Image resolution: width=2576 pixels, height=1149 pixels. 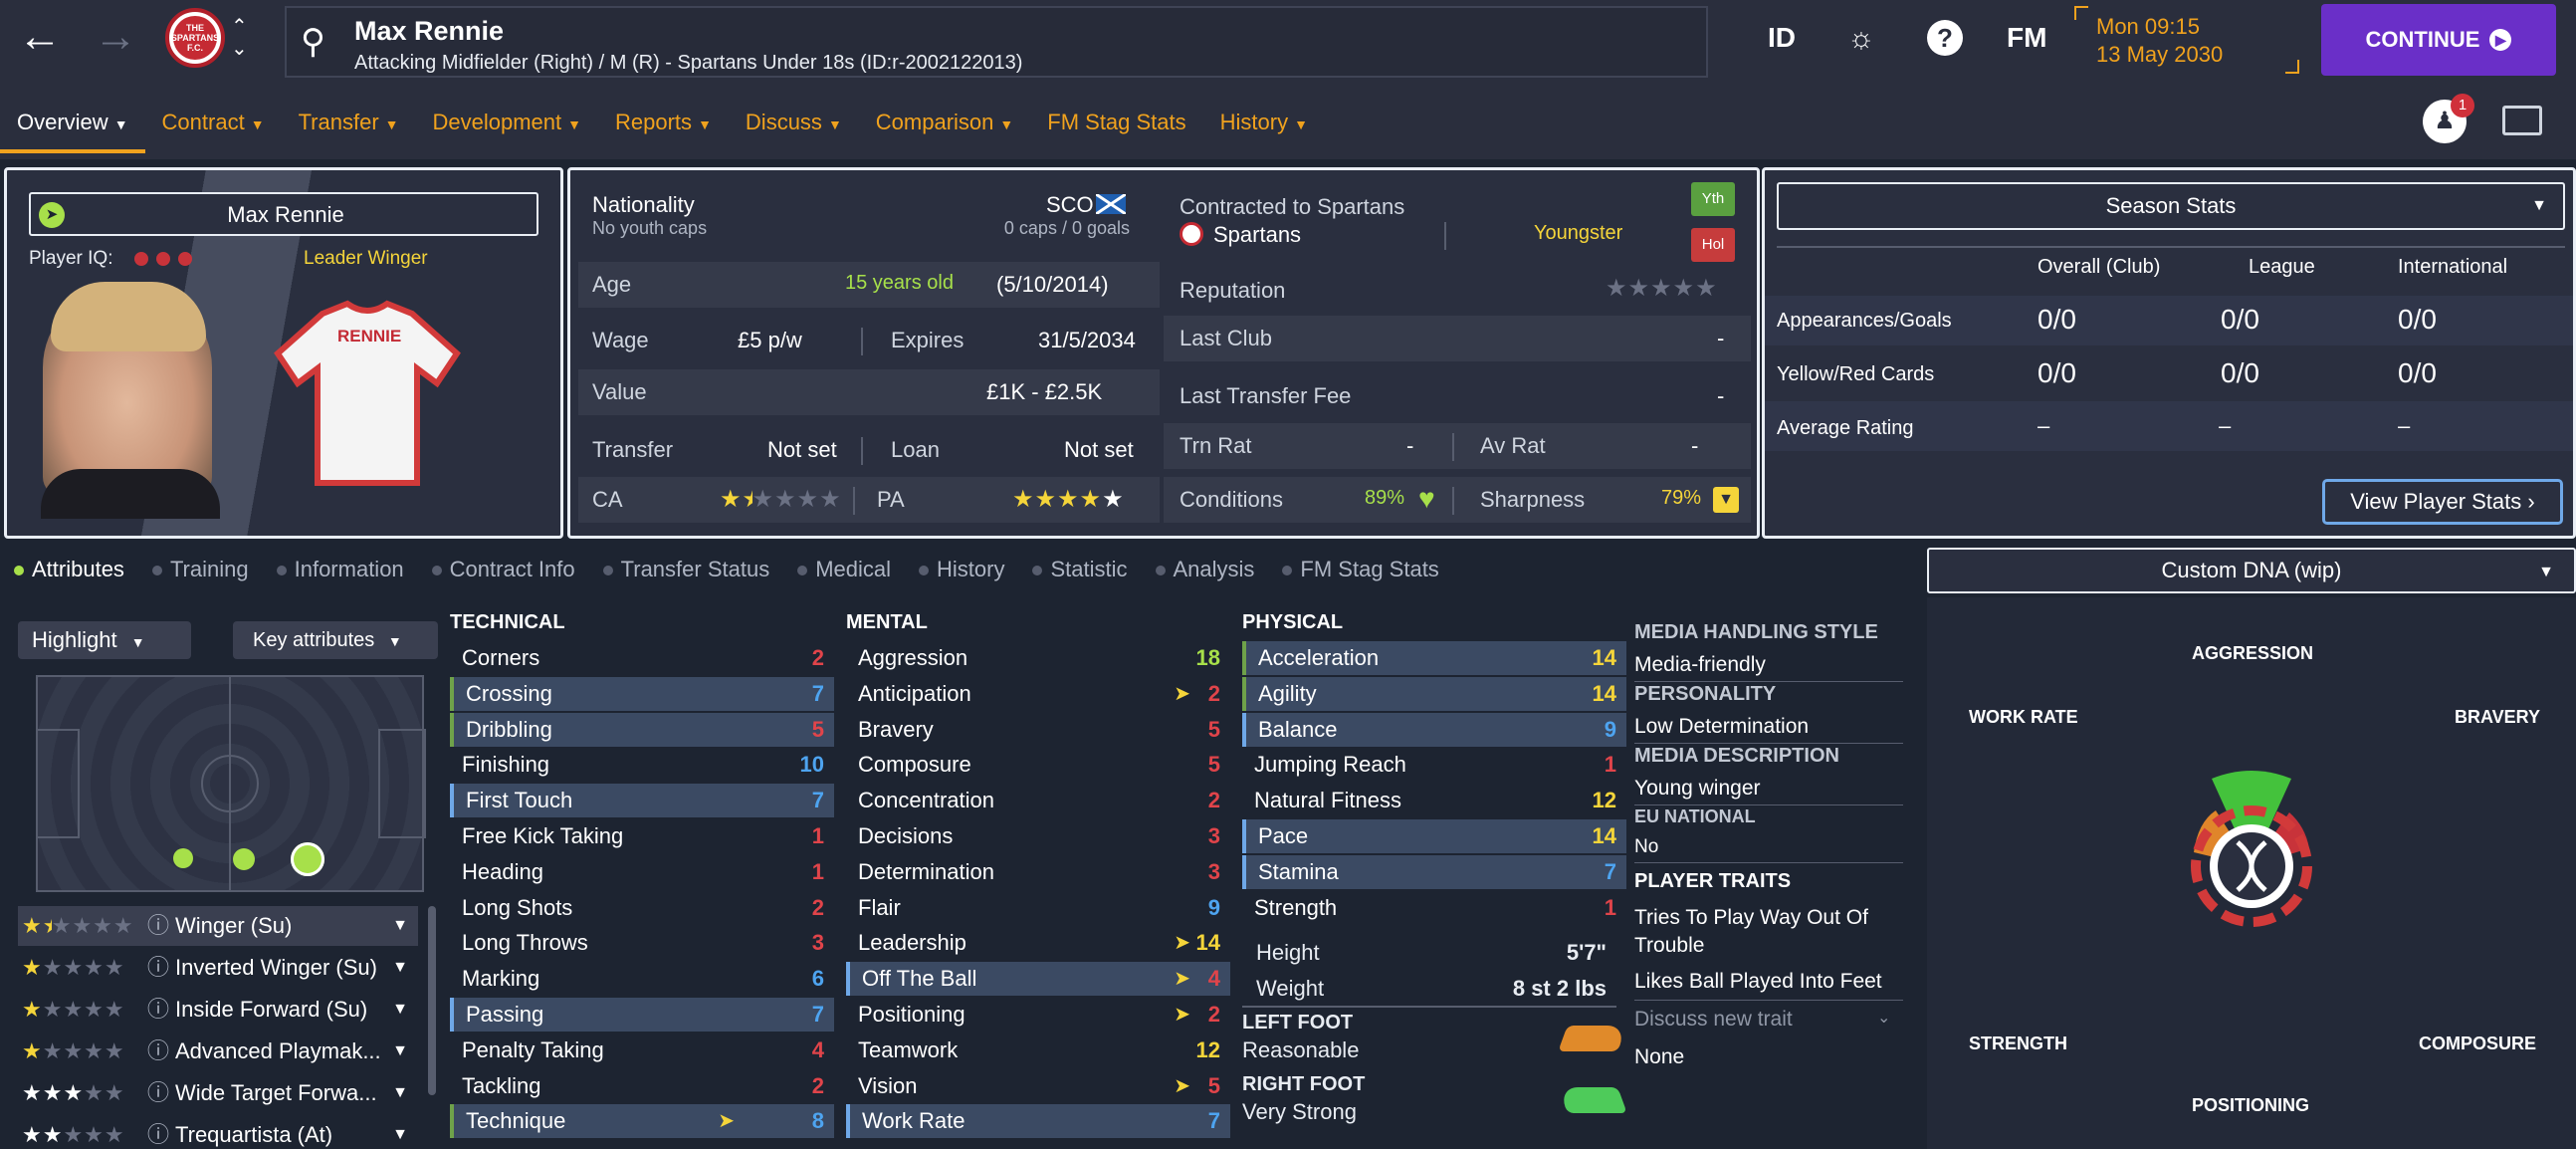 What do you see at coordinates (1038, 694) in the screenshot?
I see `attribute-row: Anticipation ➤ 2` at bounding box center [1038, 694].